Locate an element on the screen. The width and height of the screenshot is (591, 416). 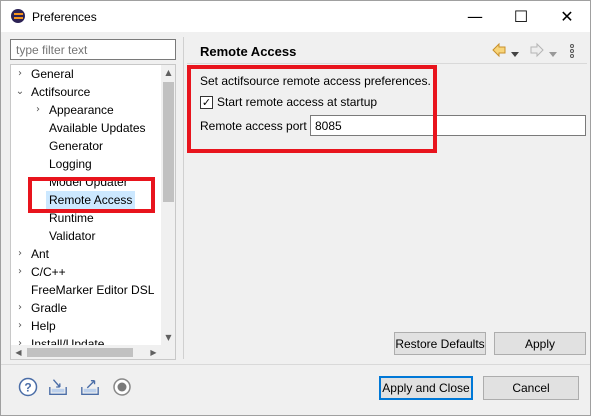
tree-horizontal-scrollbar: ◀ ▶ is located at coordinates (86, 352).